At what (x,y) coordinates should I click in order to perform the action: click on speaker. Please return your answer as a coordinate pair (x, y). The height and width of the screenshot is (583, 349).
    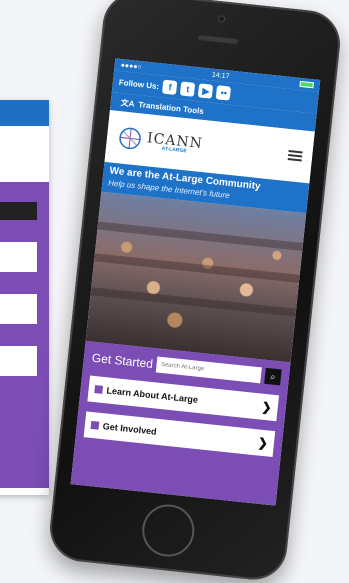
    Looking at the image, I should click on (218, 39).